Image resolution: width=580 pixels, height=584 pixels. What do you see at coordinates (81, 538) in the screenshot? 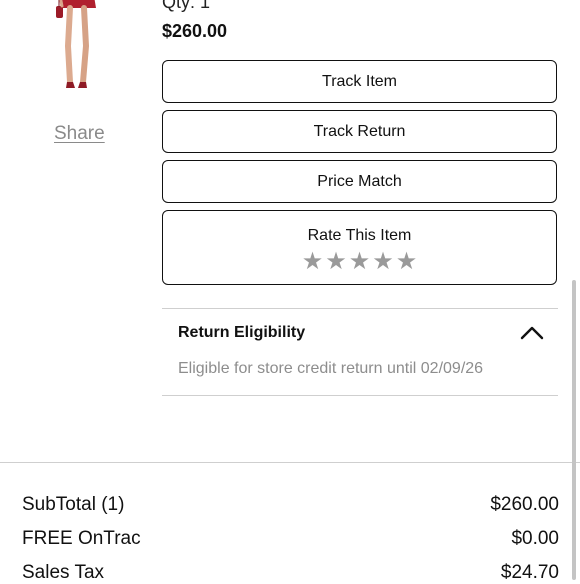
I see `shipping-label: FREE OnTrac` at bounding box center [81, 538].